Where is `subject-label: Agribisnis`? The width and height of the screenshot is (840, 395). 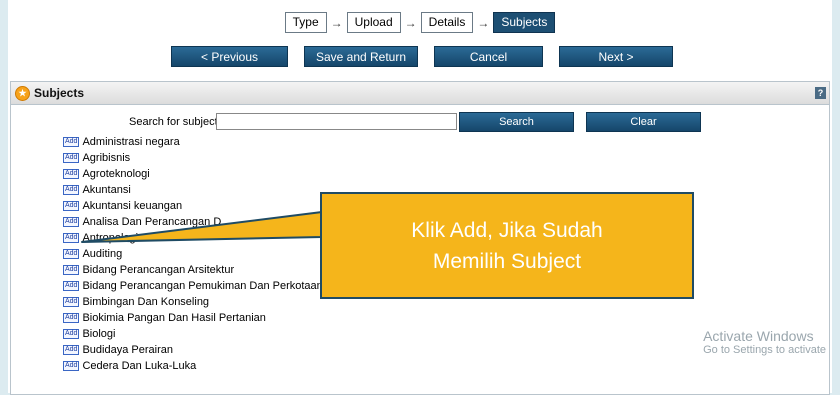 subject-label: Agribisnis is located at coordinates (106, 158).